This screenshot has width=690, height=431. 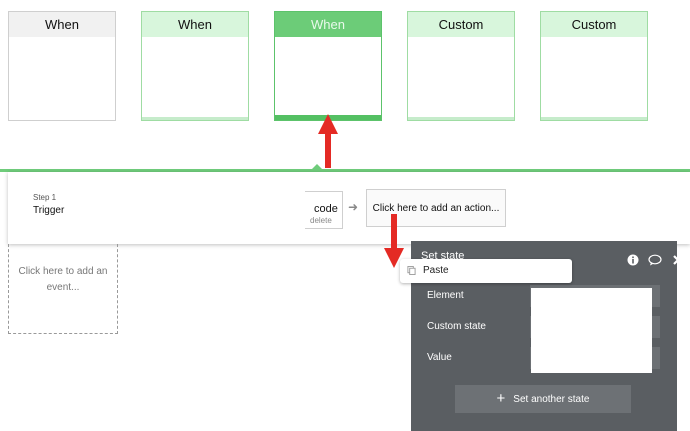 What do you see at coordinates (633, 260) in the screenshot?
I see `info-icon` at bounding box center [633, 260].